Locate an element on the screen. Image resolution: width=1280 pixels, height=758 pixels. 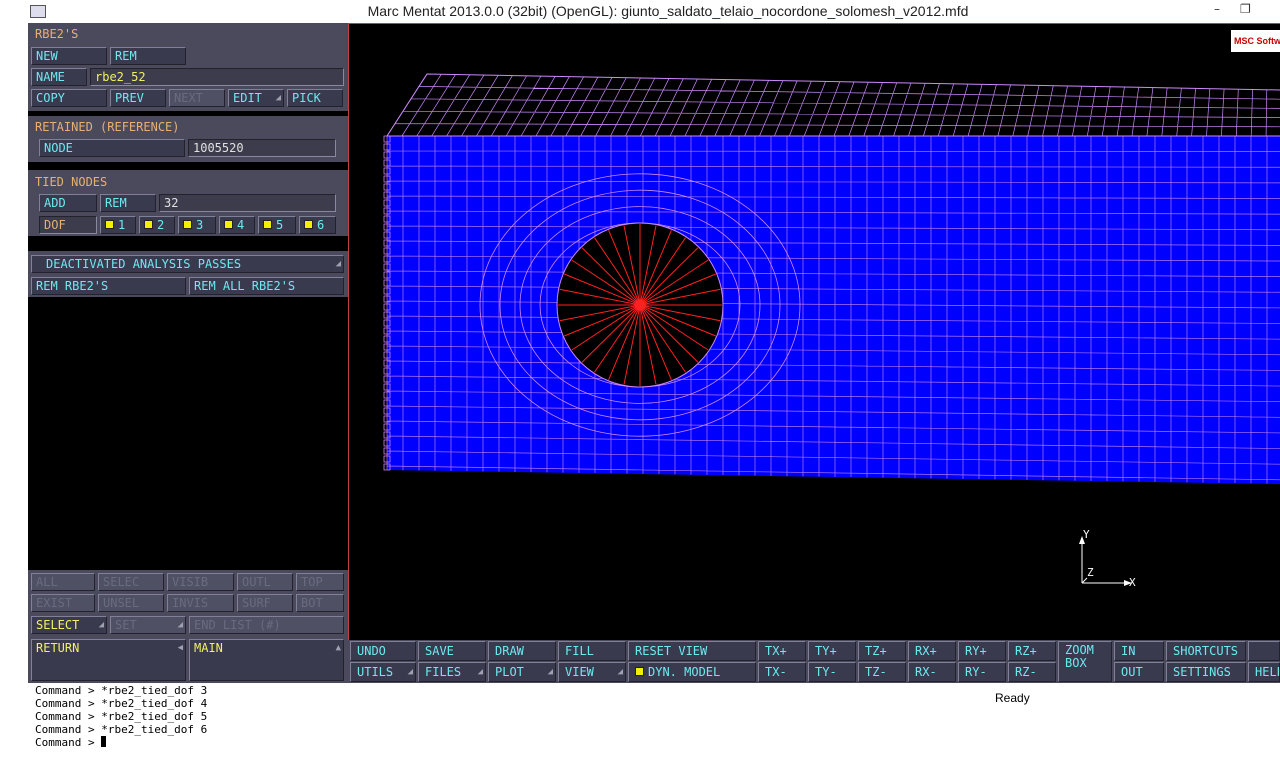
console-line: Command > *rbe2_tied_dof 3 is located at coordinates (121, 690).